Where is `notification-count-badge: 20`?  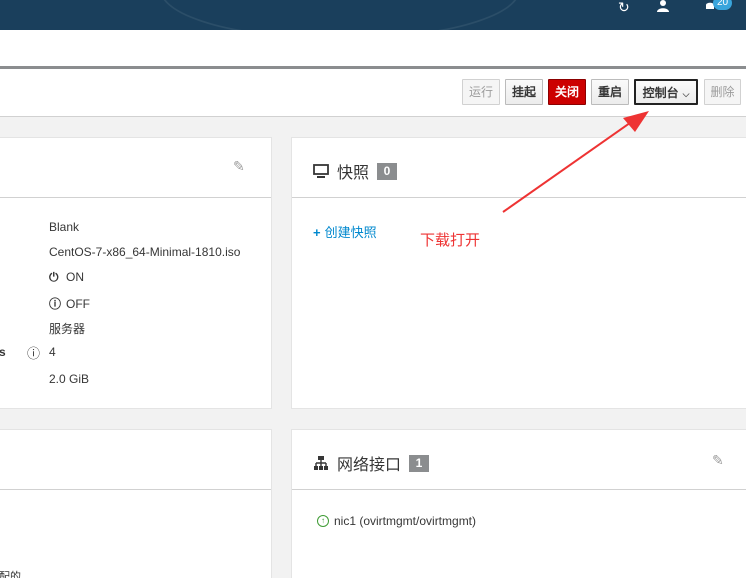 notification-count-badge: 20 is located at coordinates (723, 5).